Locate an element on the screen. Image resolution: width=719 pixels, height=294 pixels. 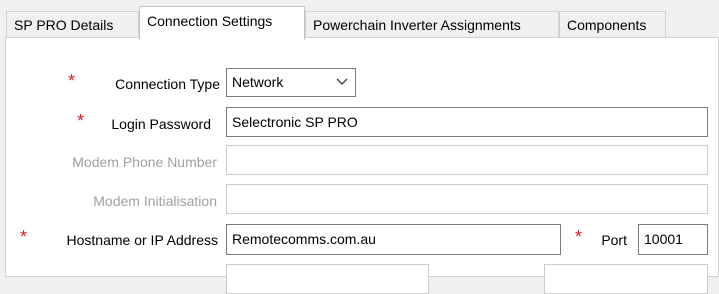
hostname-label: Hostname or IP Address is located at coordinates (142, 240).